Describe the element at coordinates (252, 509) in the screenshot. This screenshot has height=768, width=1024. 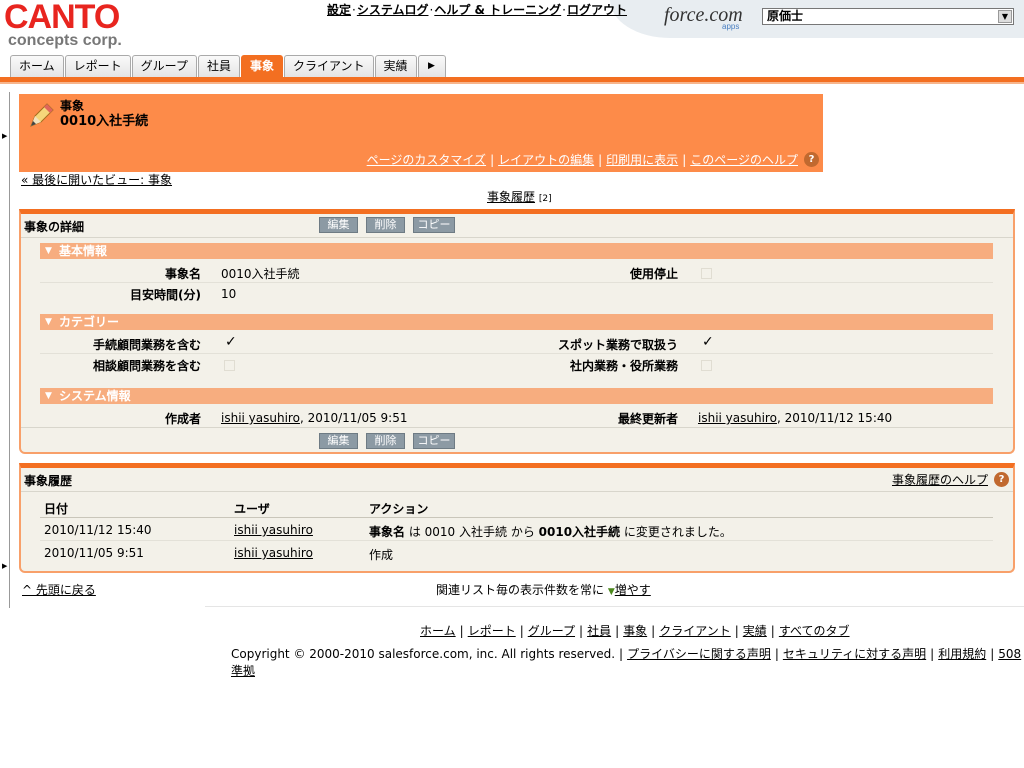
I see `col-user-header: ユーザ` at that location.